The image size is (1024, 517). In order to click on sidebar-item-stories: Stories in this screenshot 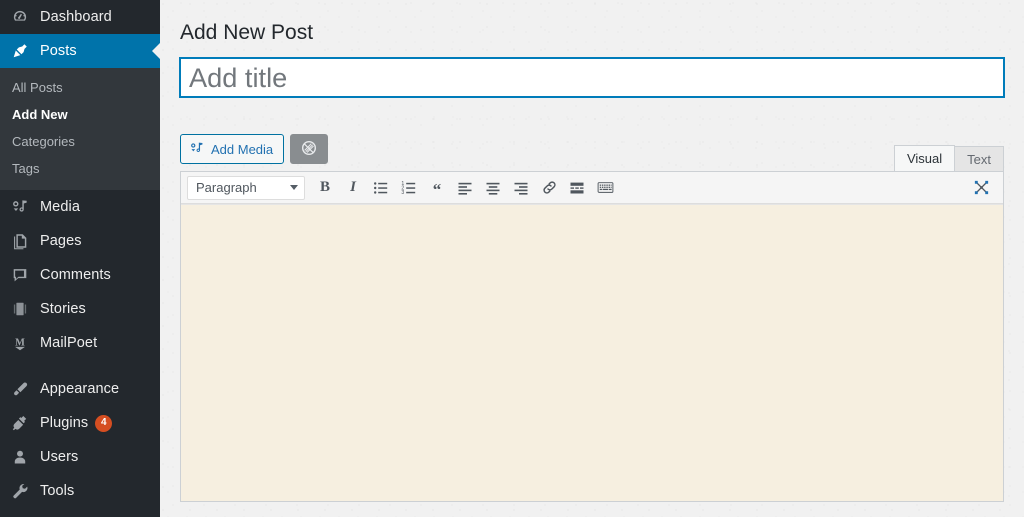, I will do `click(80, 309)`.